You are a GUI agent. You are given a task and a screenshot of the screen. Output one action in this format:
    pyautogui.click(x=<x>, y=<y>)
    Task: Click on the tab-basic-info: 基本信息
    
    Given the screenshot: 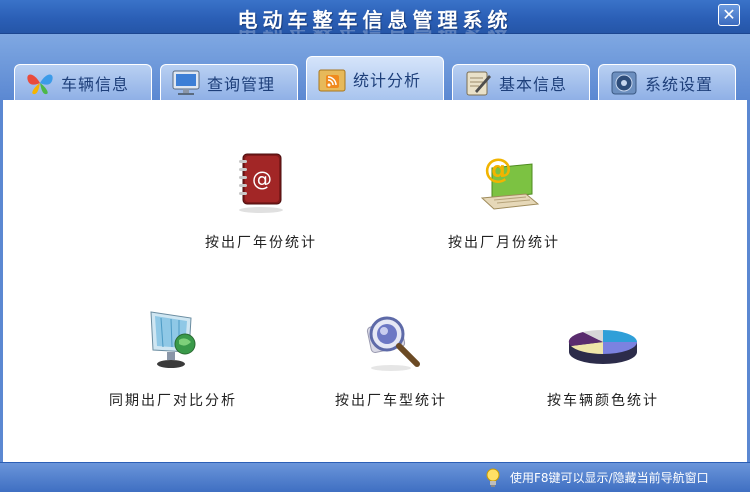 What is the action you would take?
    pyautogui.click(x=521, y=82)
    